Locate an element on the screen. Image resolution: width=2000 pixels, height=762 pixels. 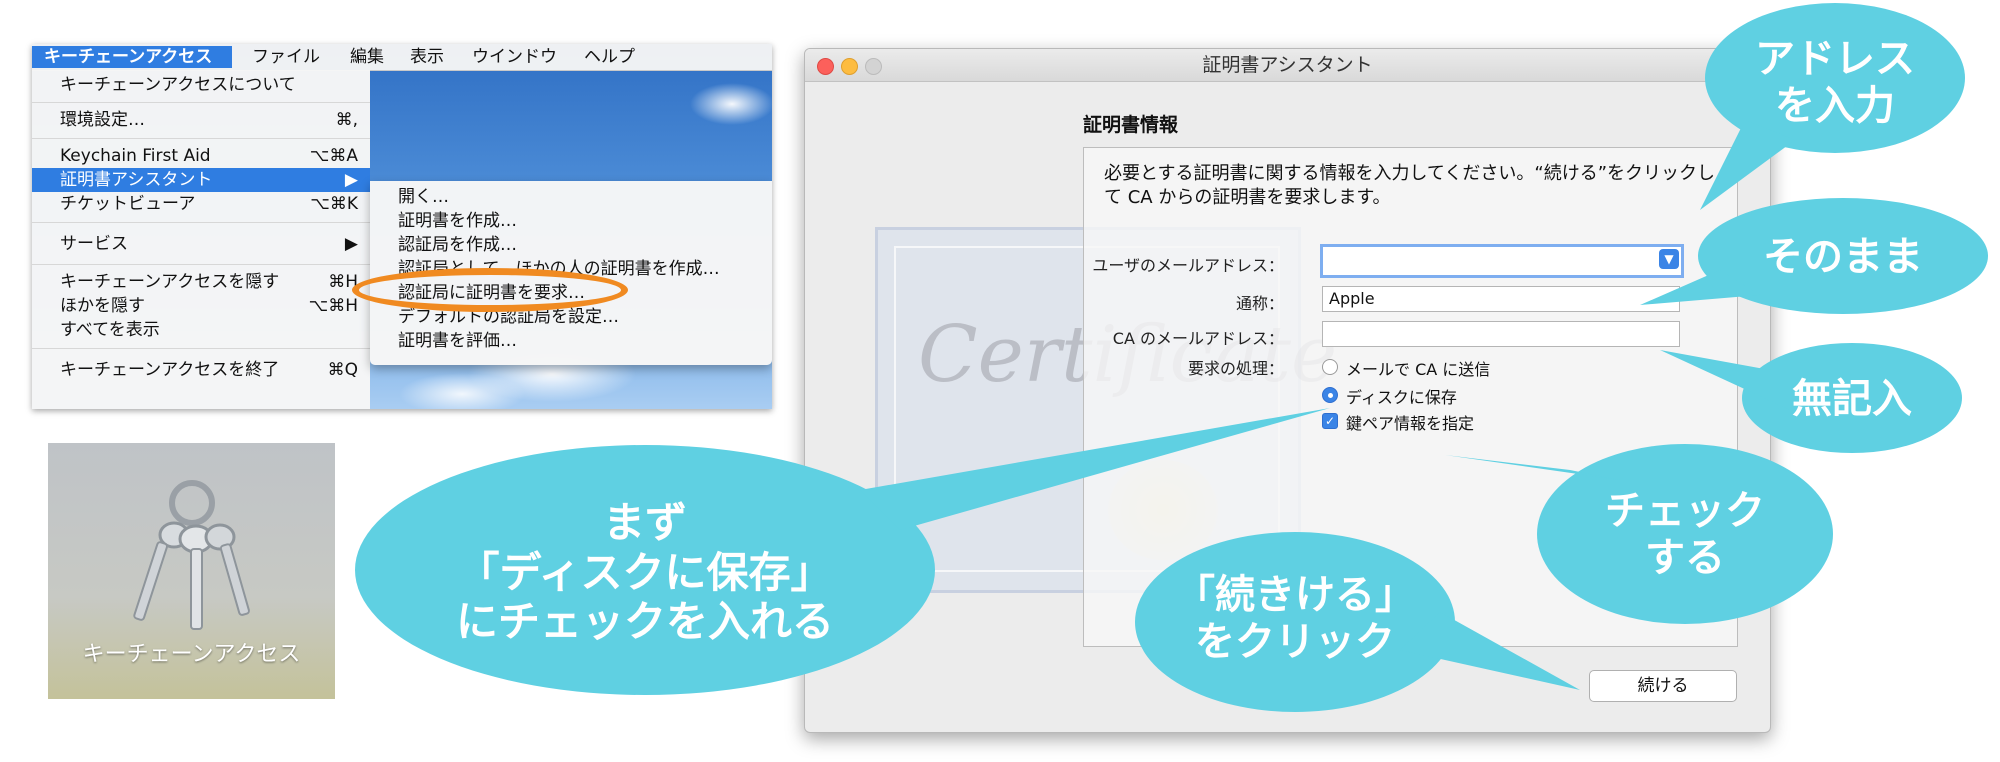
callout-first-text: まず 「ディスクに保存」 にチェックを入れる is located at coordinates (645, 572).